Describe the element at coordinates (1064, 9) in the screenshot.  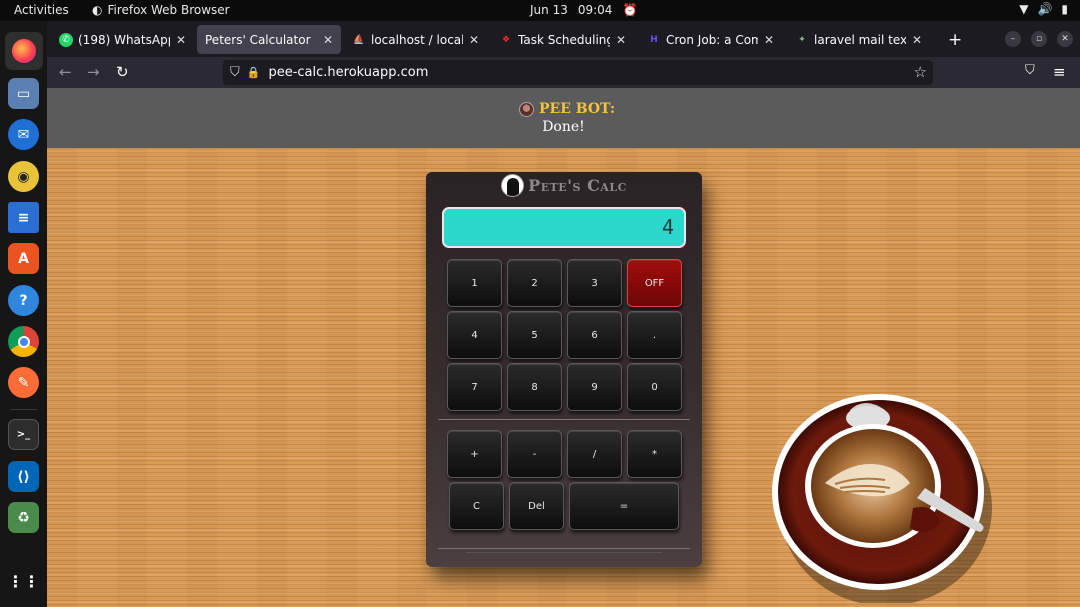
I see `battery-icon: ▮` at that location.